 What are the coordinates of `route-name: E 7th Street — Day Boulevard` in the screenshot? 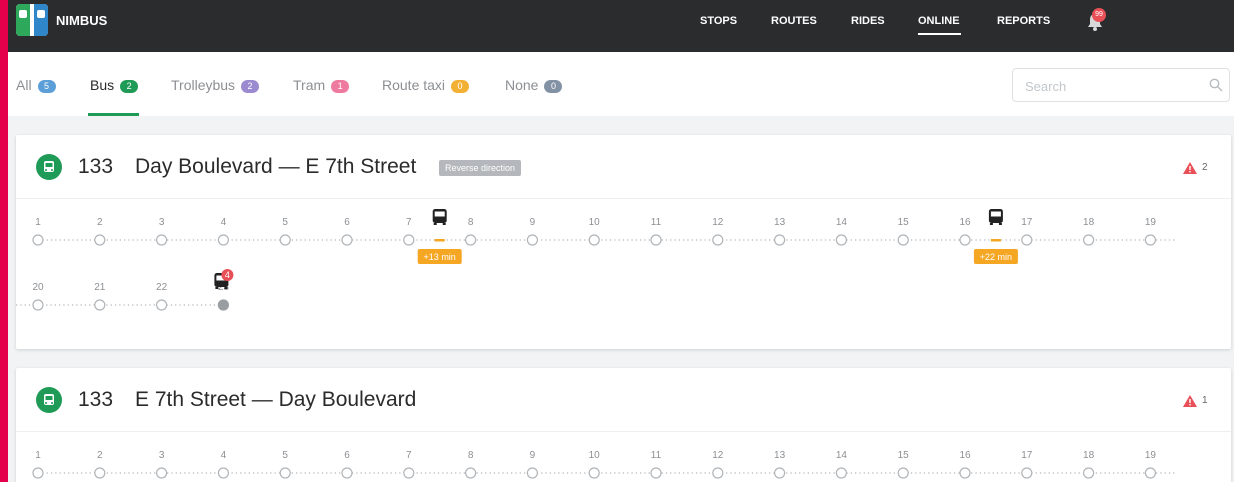 It's located at (276, 399).